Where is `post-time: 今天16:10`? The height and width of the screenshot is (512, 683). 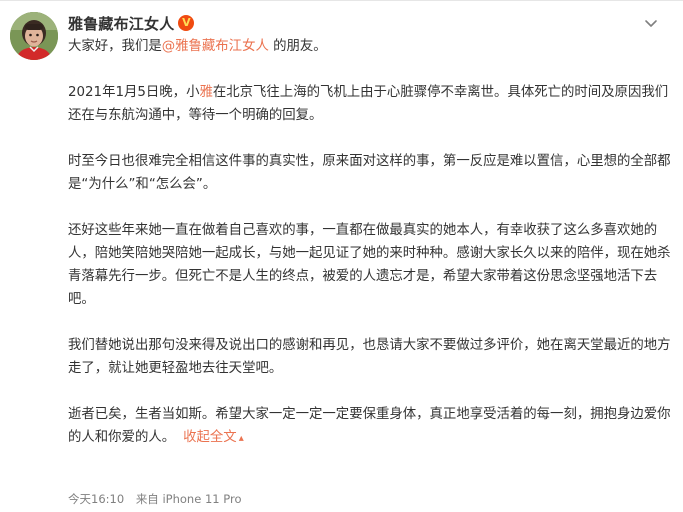
post-time: 今天16:10 is located at coordinates (96, 499).